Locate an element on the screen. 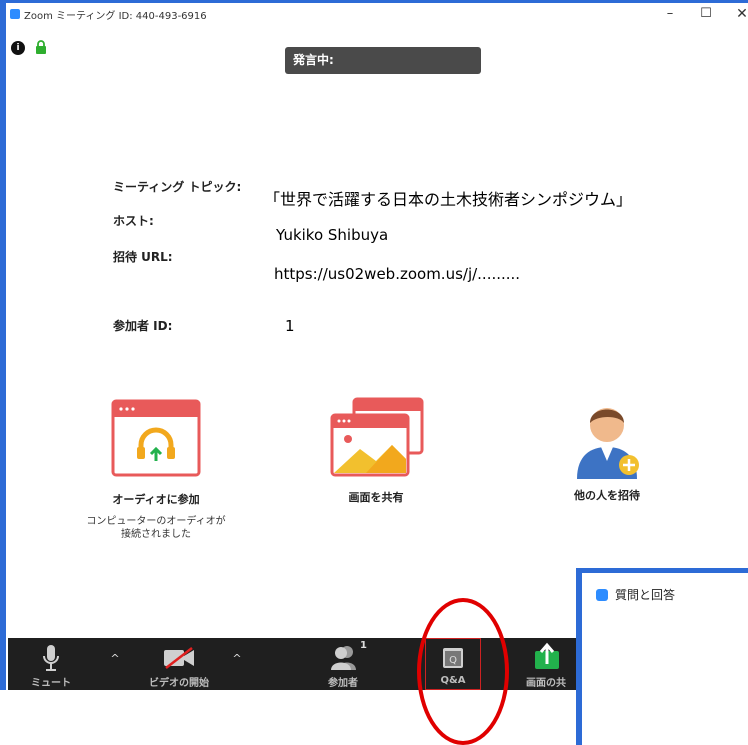  join-audio-icon is located at coordinates (156, 438).